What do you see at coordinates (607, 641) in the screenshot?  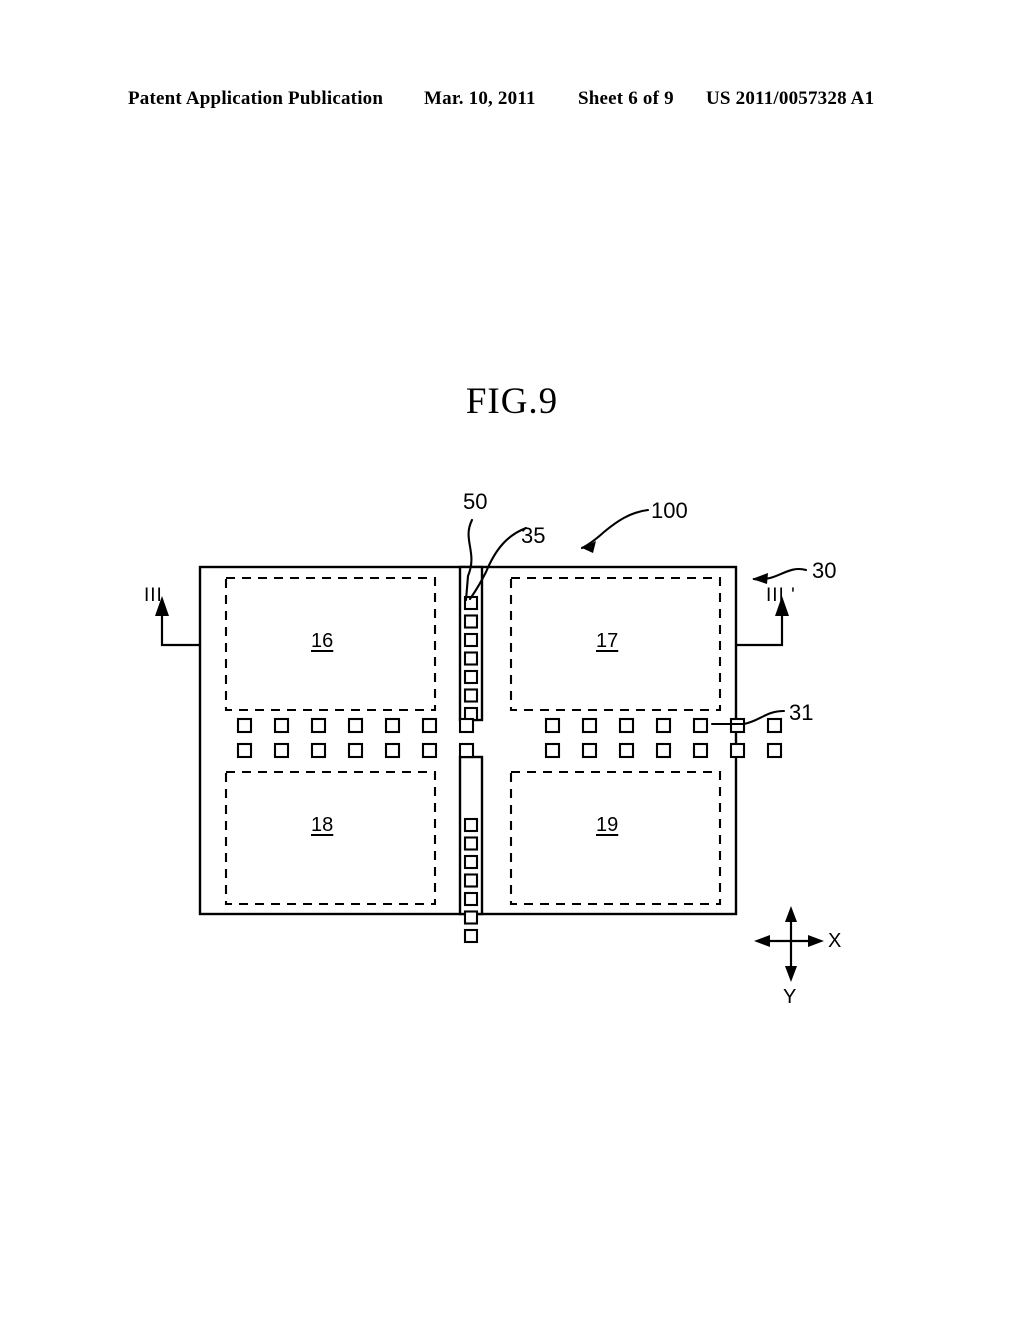 I see `region-label-17: 17` at bounding box center [607, 641].